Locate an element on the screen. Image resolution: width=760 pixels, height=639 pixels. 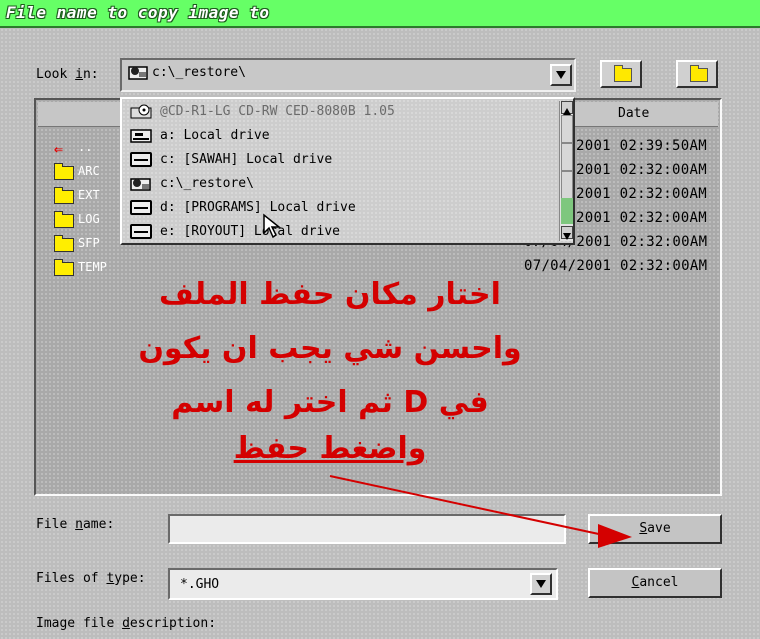
up-folder-icon is located at coordinates (623, 73).